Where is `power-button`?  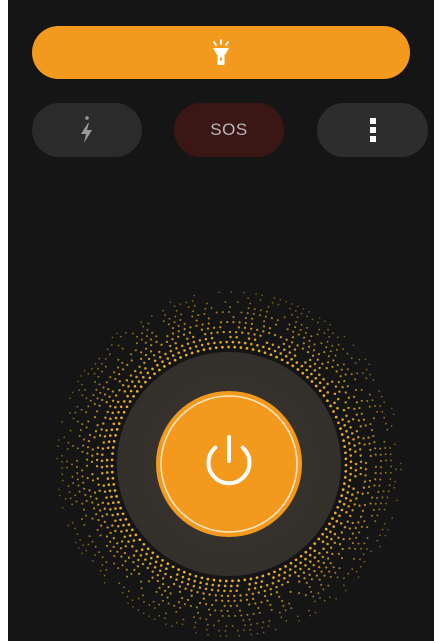
power-button is located at coordinates (229, 464).